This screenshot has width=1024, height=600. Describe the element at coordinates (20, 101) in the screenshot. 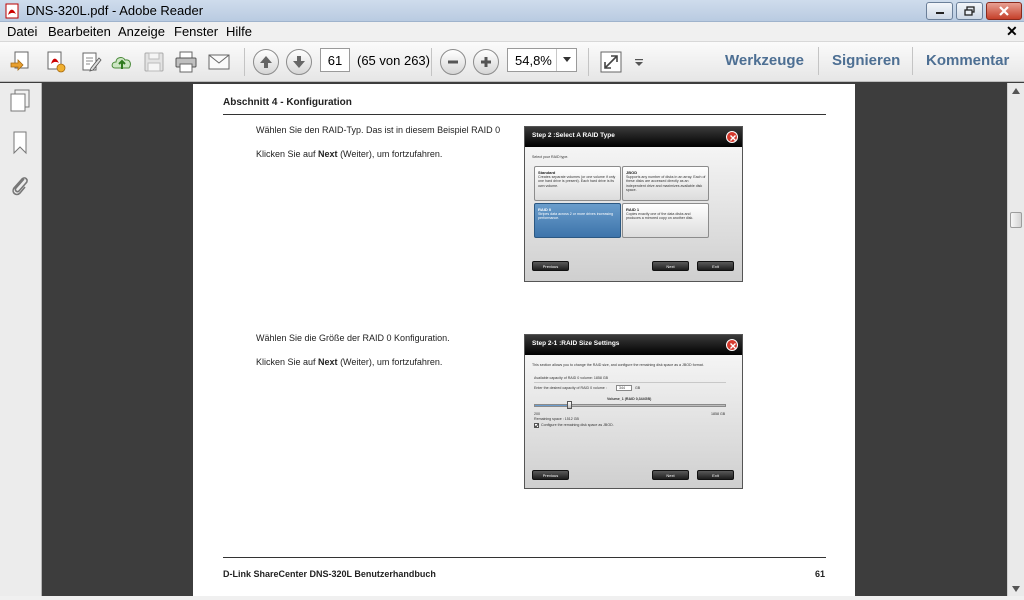

I see `page-thumbnails-icon` at that location.